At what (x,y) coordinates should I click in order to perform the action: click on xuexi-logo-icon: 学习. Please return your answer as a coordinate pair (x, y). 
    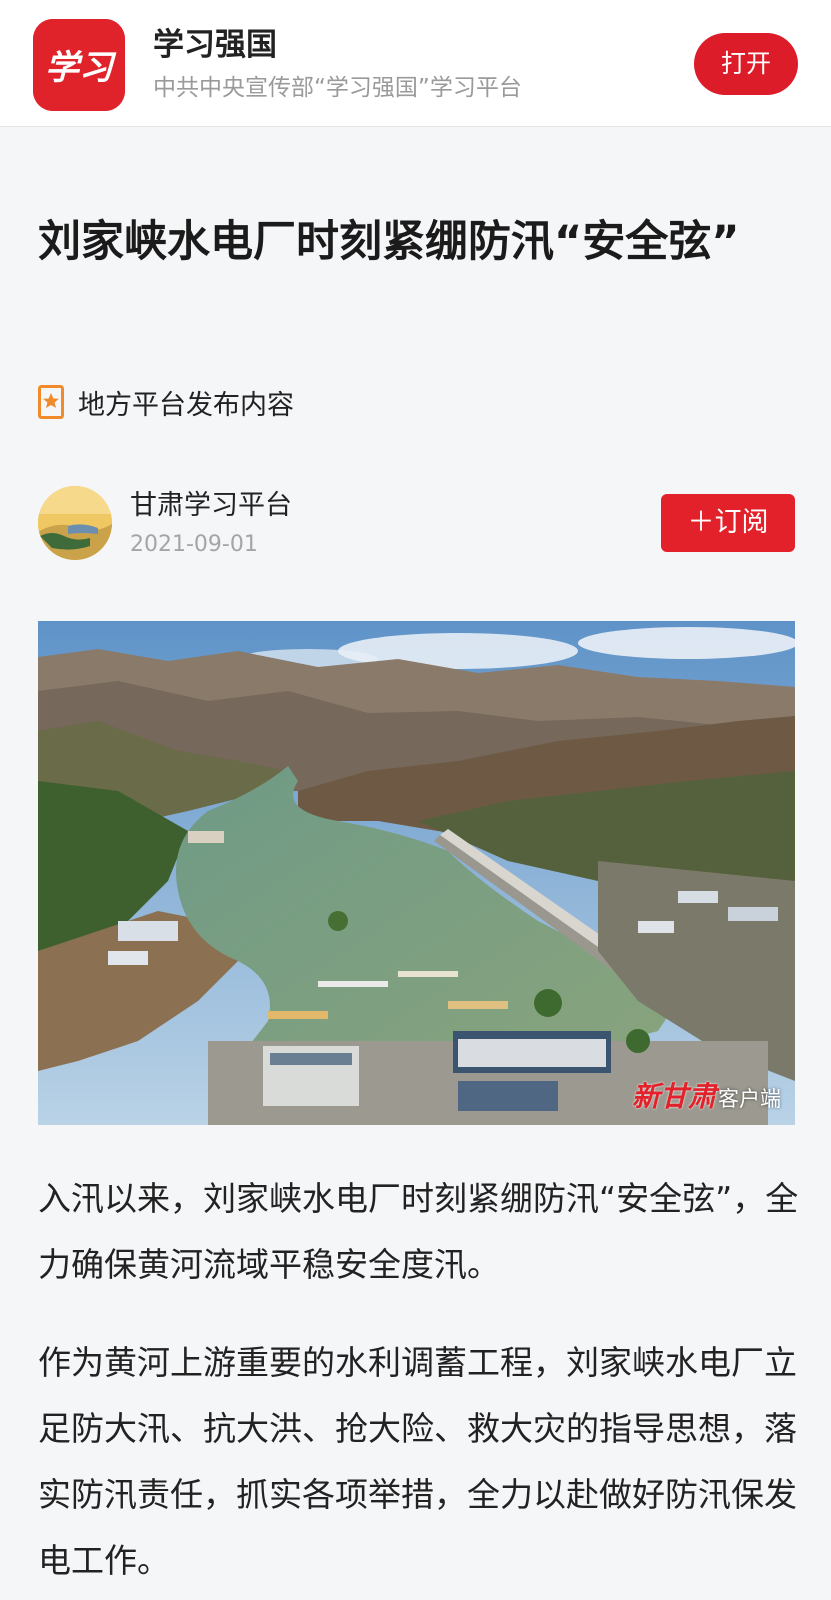
    Looking at the image, I should click on (79, 65).